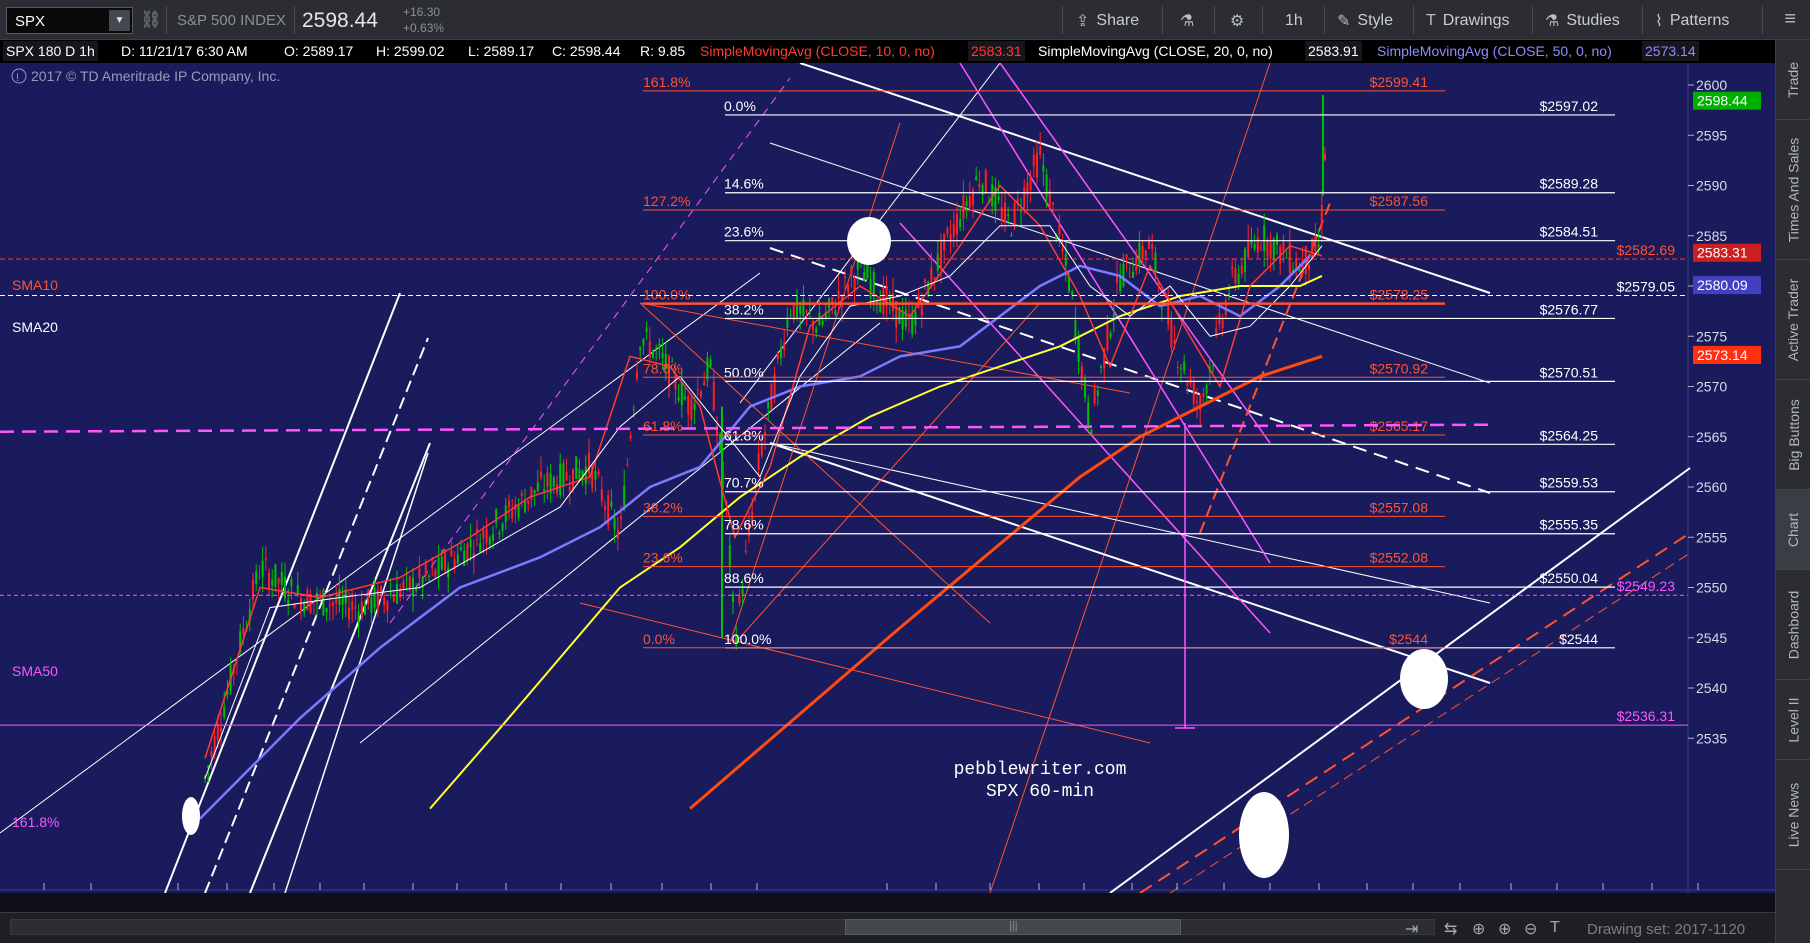  I want to click on tab-chart-label: Chart, so click(1793, 529).